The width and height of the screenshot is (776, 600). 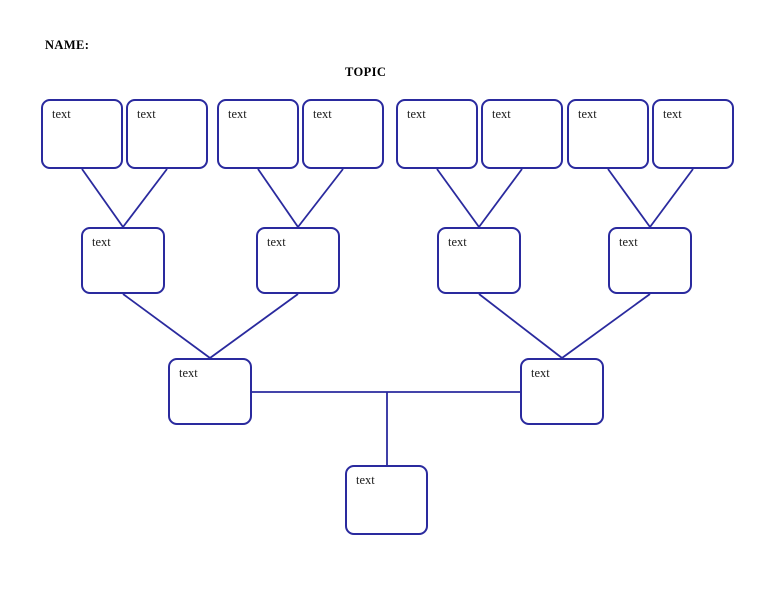 I want to click on name-label: NAME:, so click(x=67, y=45).